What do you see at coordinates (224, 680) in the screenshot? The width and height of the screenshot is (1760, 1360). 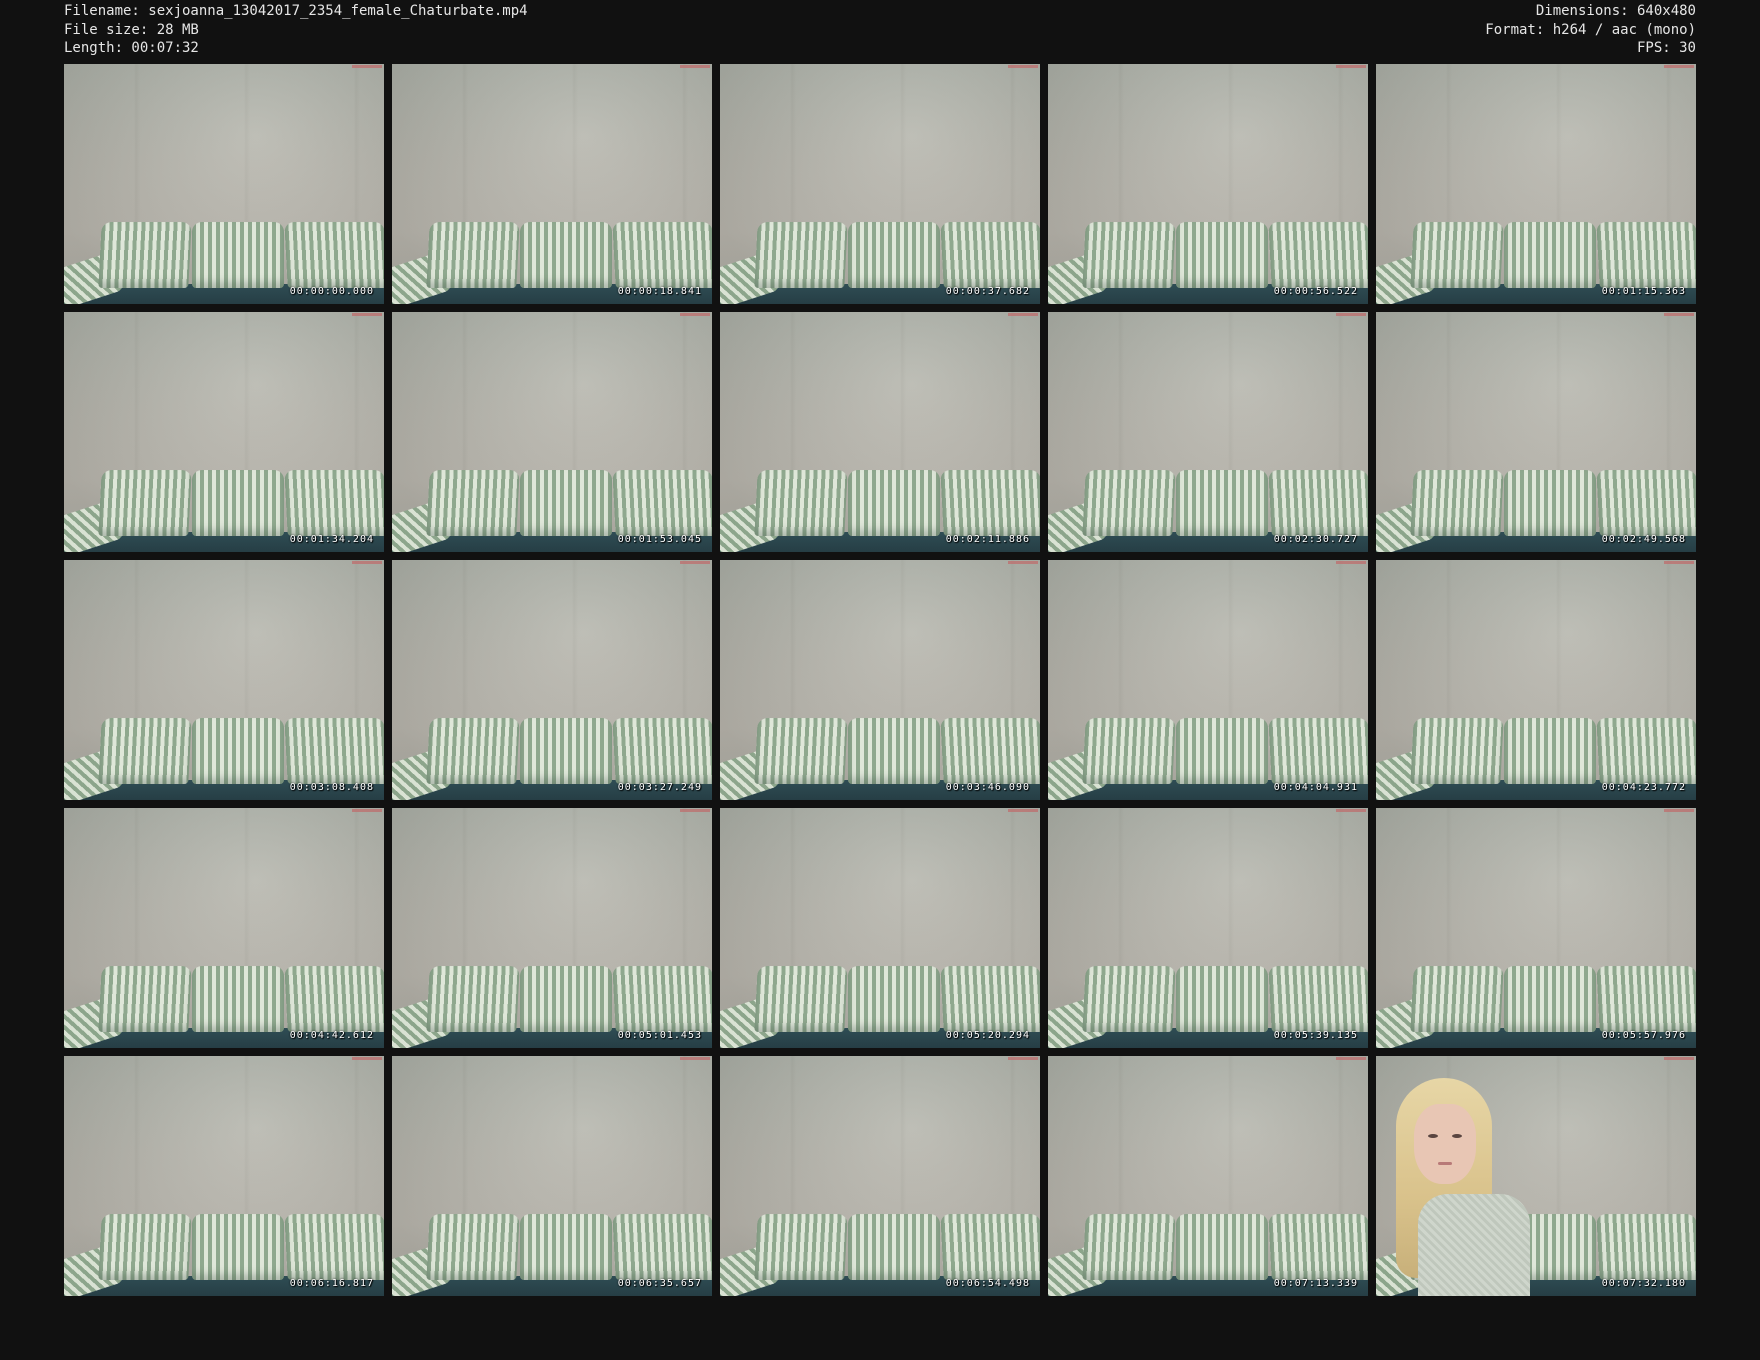 I see `video-thumbnail: 00:03:08.408` at bounding box center [224, 680].